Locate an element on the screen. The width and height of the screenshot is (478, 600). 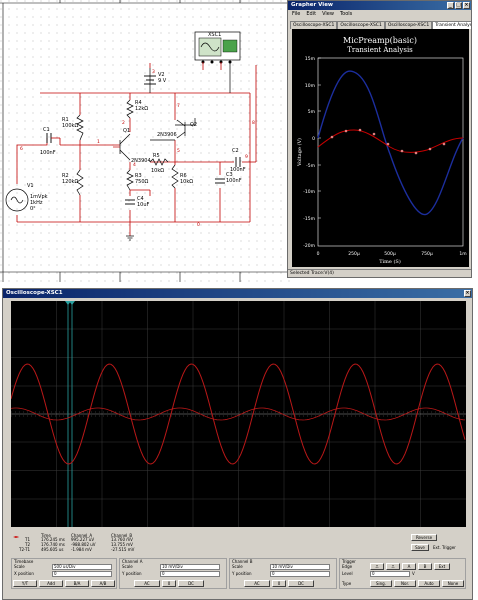
ext-trigger-label: Ext. Trigger is located at coordinates (444, 547).